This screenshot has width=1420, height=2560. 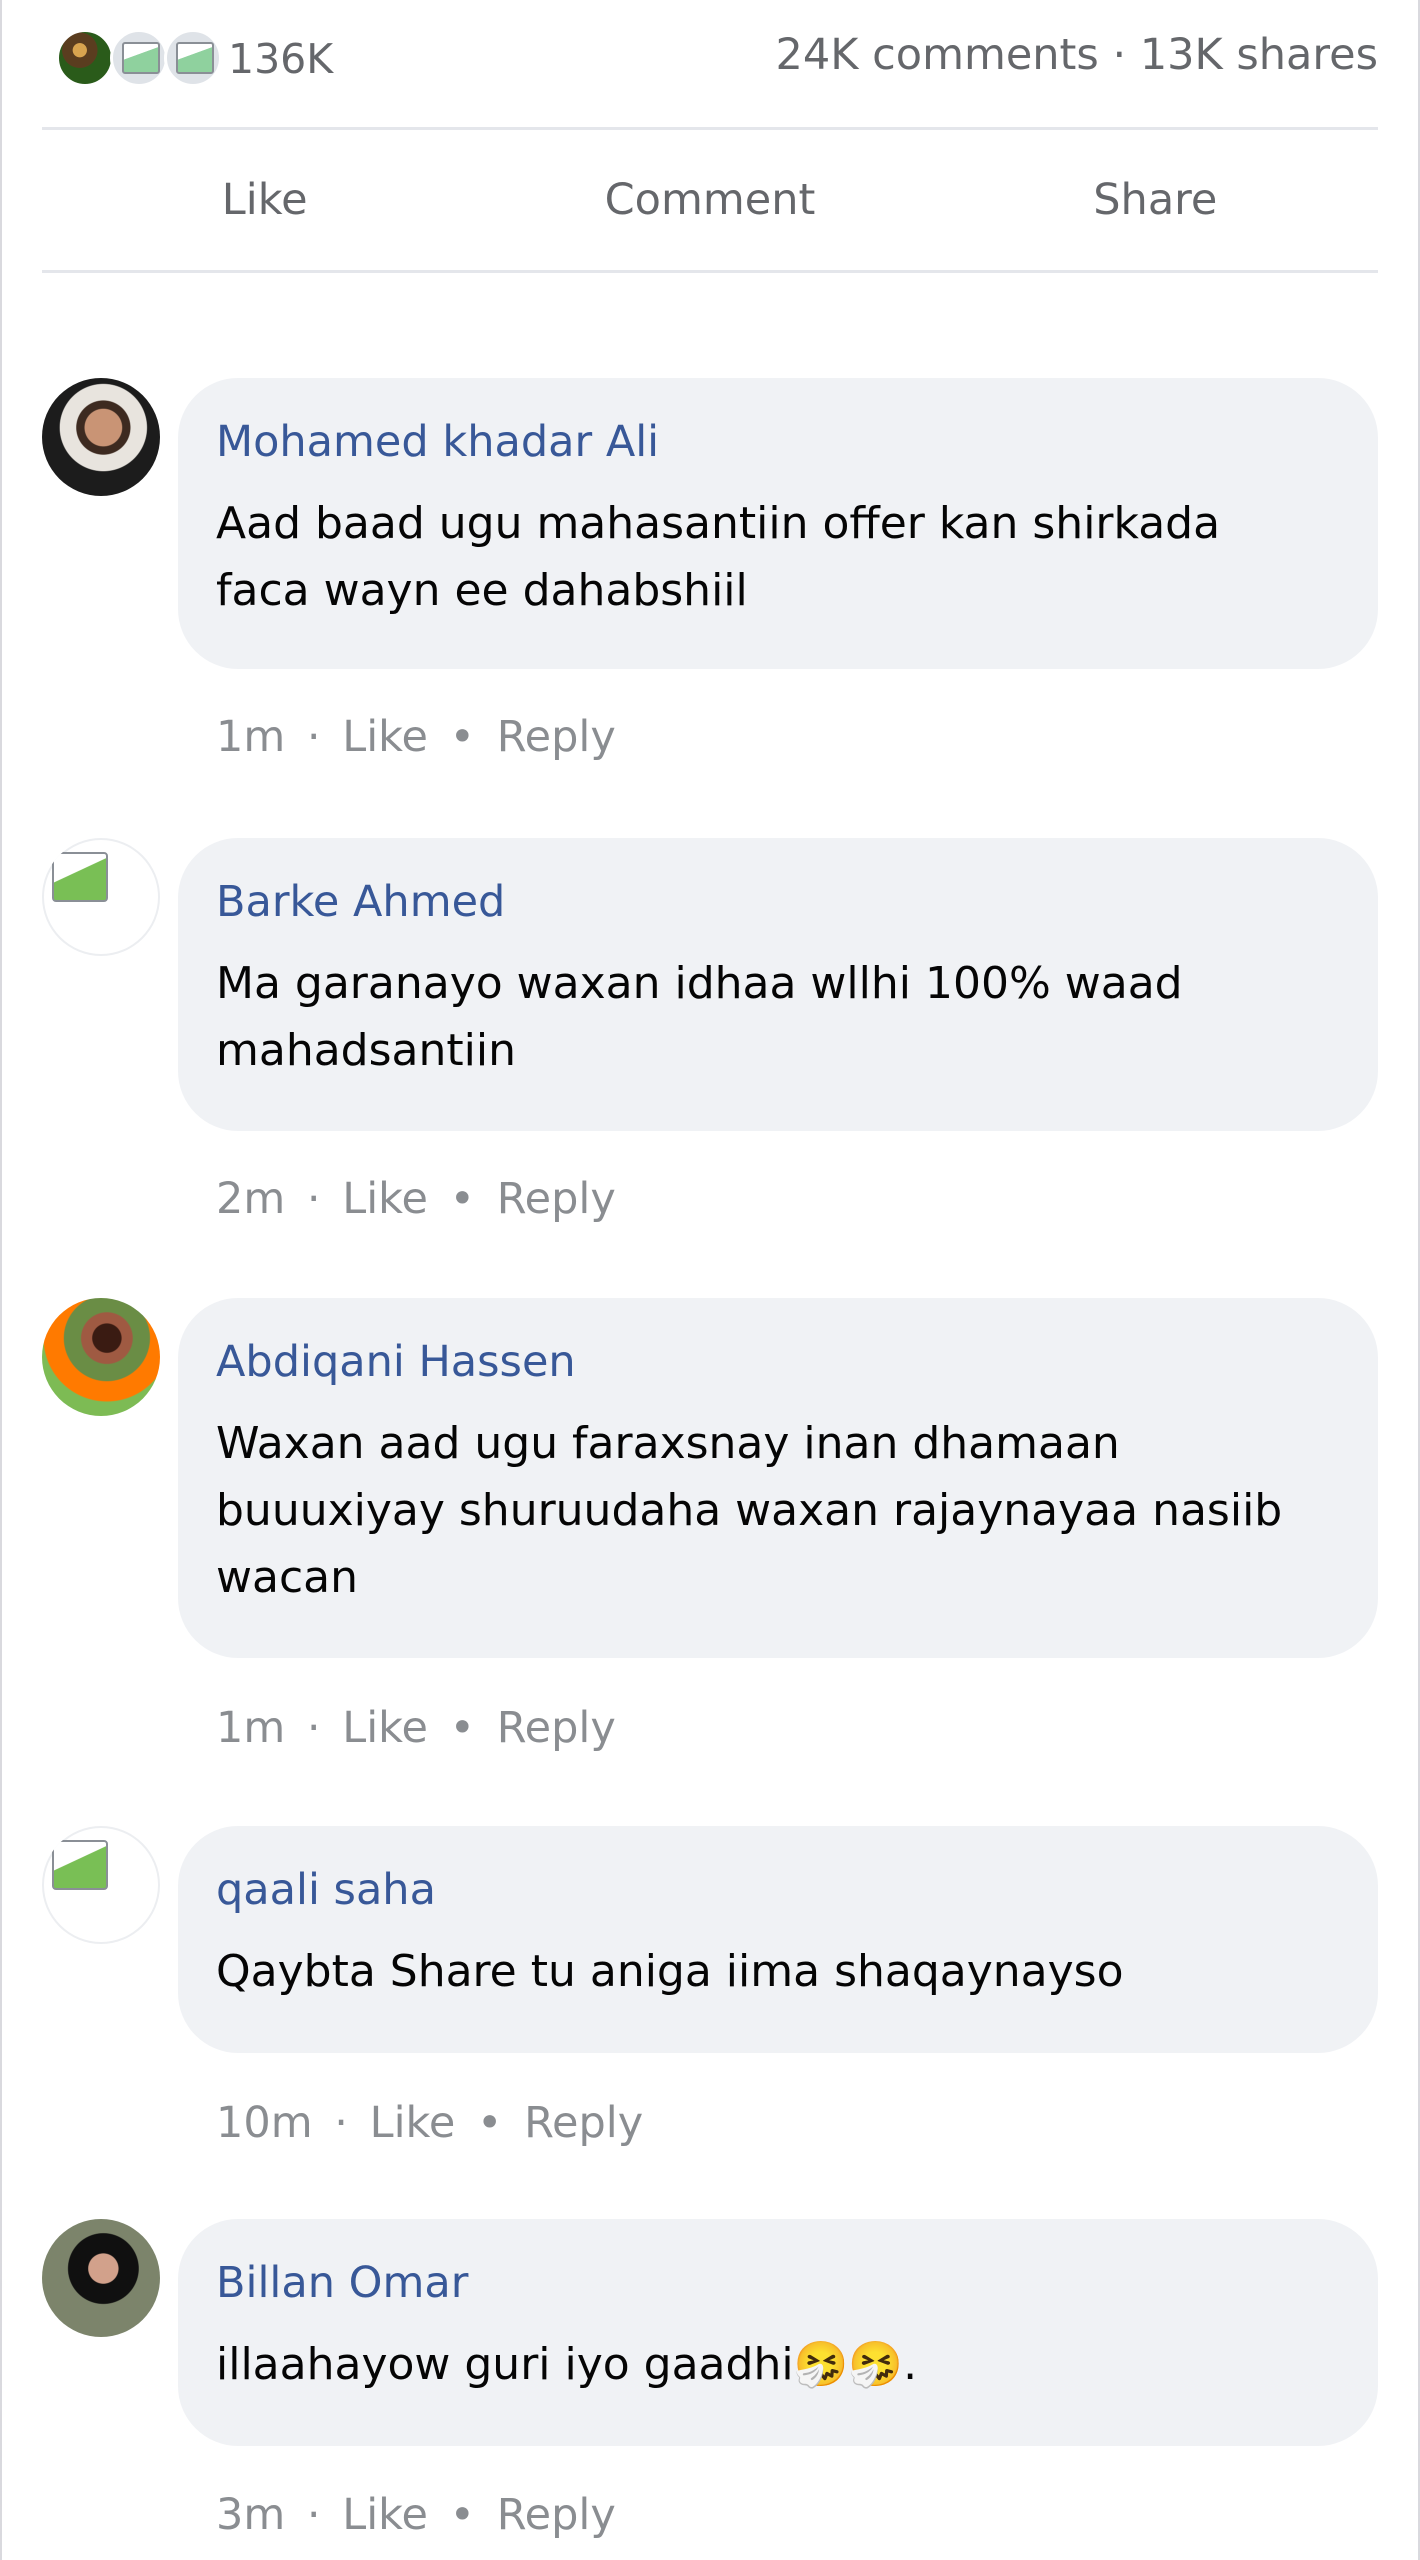 What do you see at coordinates (670, 1971) in the screenshot?
I see `comment-text: Qaybta Share tu aniga iima shaqaynayso` at bounding box center [670, 1971].